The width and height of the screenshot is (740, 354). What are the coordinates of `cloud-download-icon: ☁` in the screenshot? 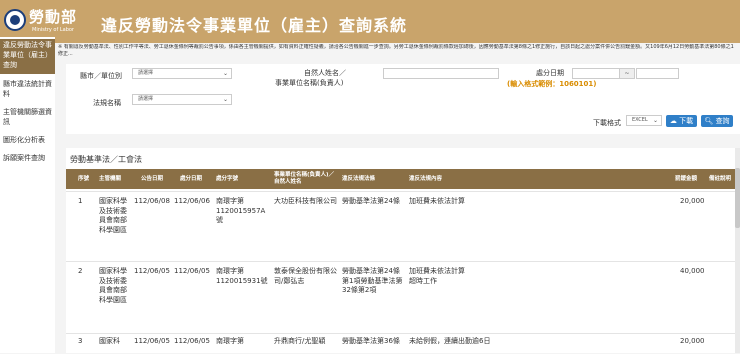 It's located at (673, 121).